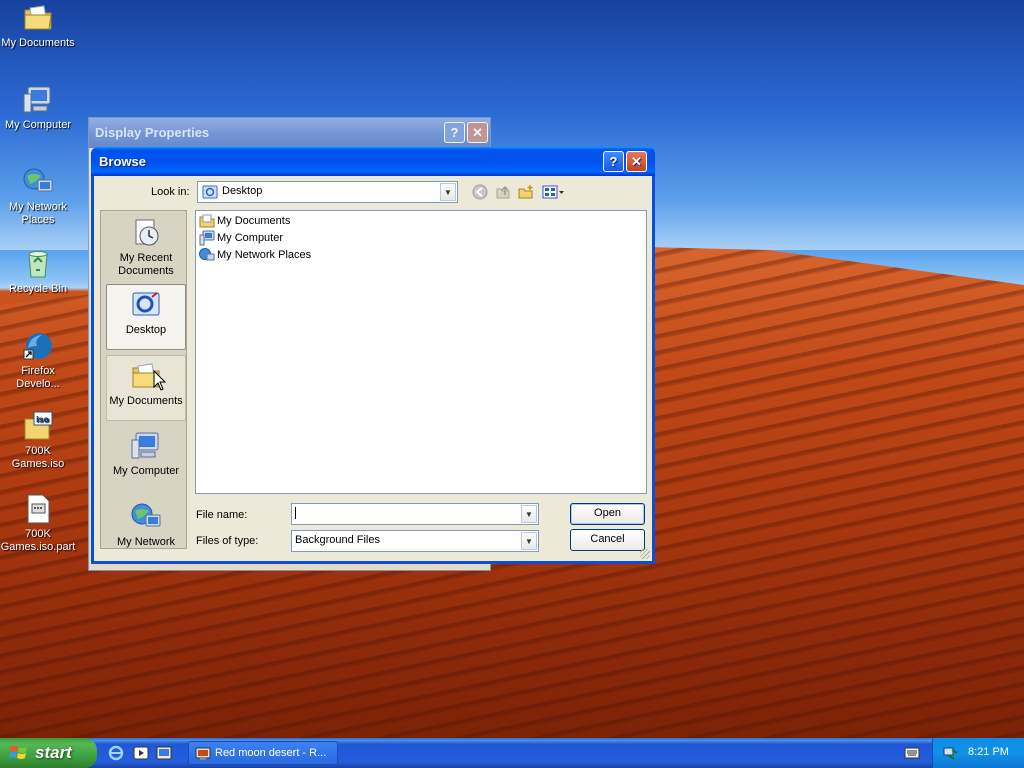 Image resolution: width=1024 pixels, height=768 pixels. What do you see at coordinates (503, 192) in the screenshot?
I see `up-folder-icon` at bounding box center [503, 192].